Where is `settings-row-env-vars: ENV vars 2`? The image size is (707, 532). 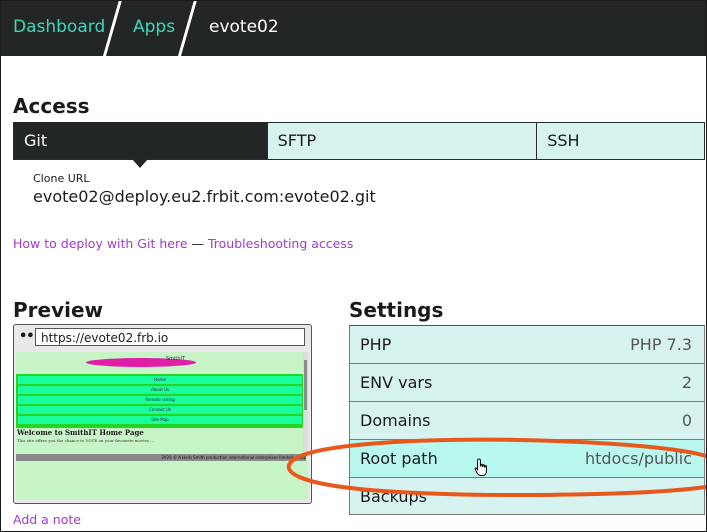 settings-row-env-vars: ENV vars 2 is located at coordinates (527, 382).